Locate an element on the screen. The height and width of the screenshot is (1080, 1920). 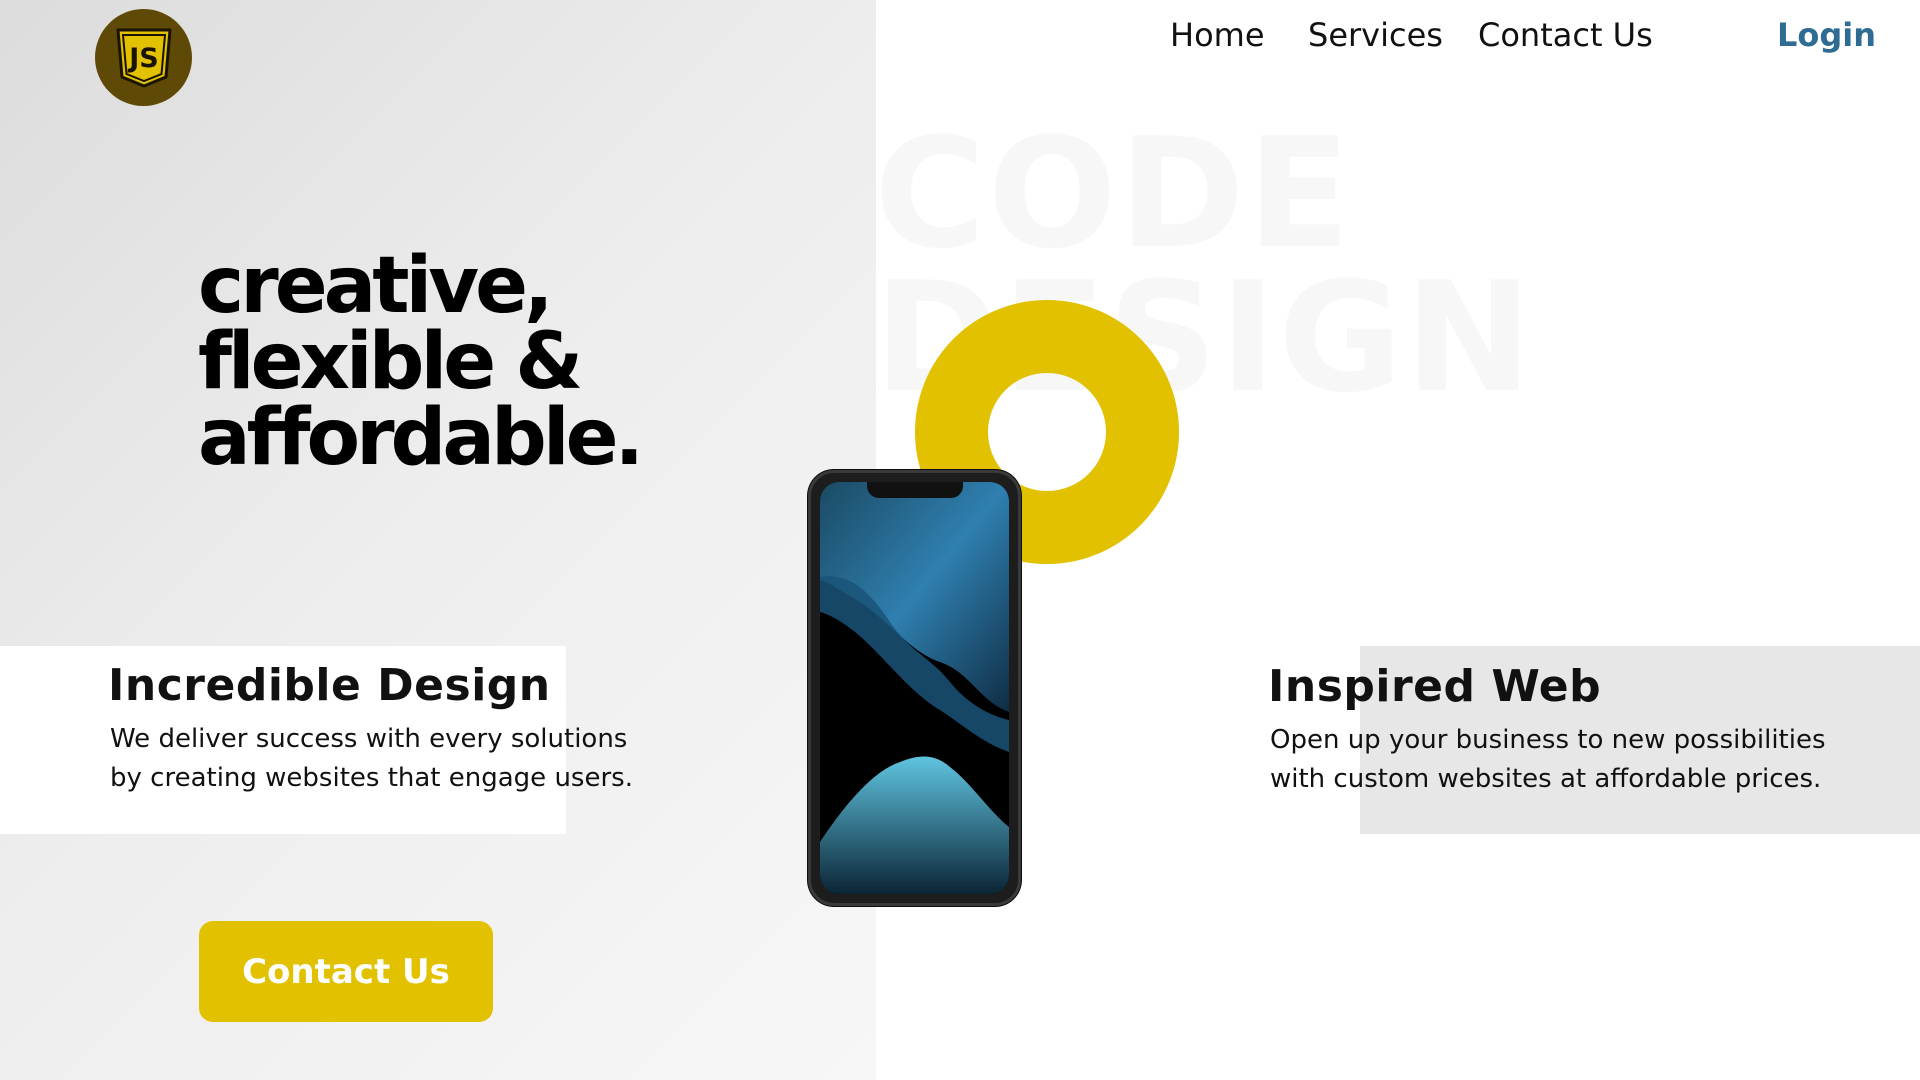
logo-text: JS is located at coordinates (143, 58).